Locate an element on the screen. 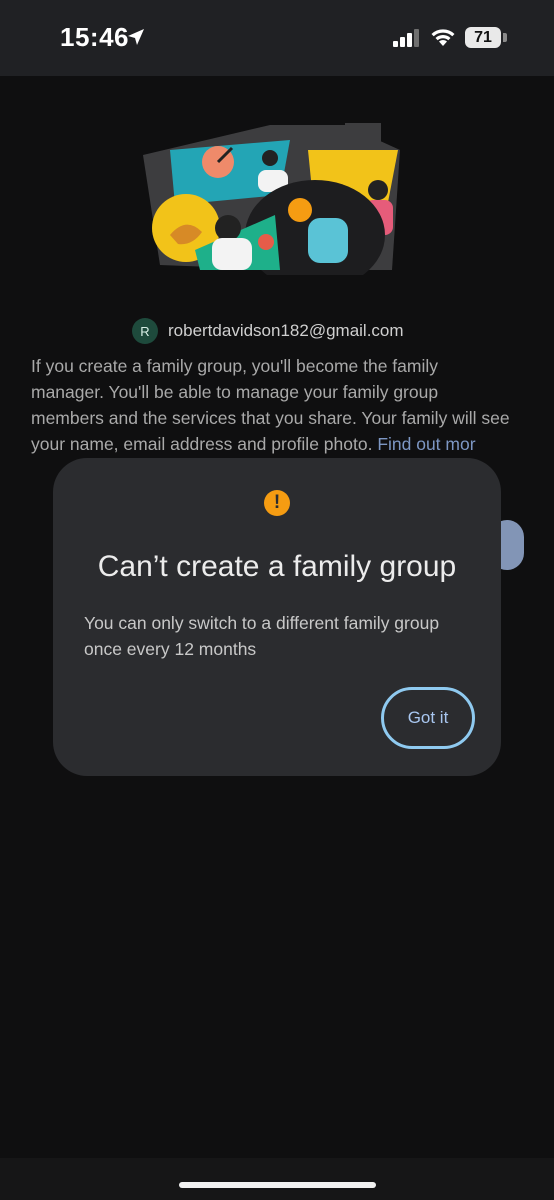 The height and width of the screenshot is (1200, 554). got-it-button: Got it is located at coordinates (428, 718).